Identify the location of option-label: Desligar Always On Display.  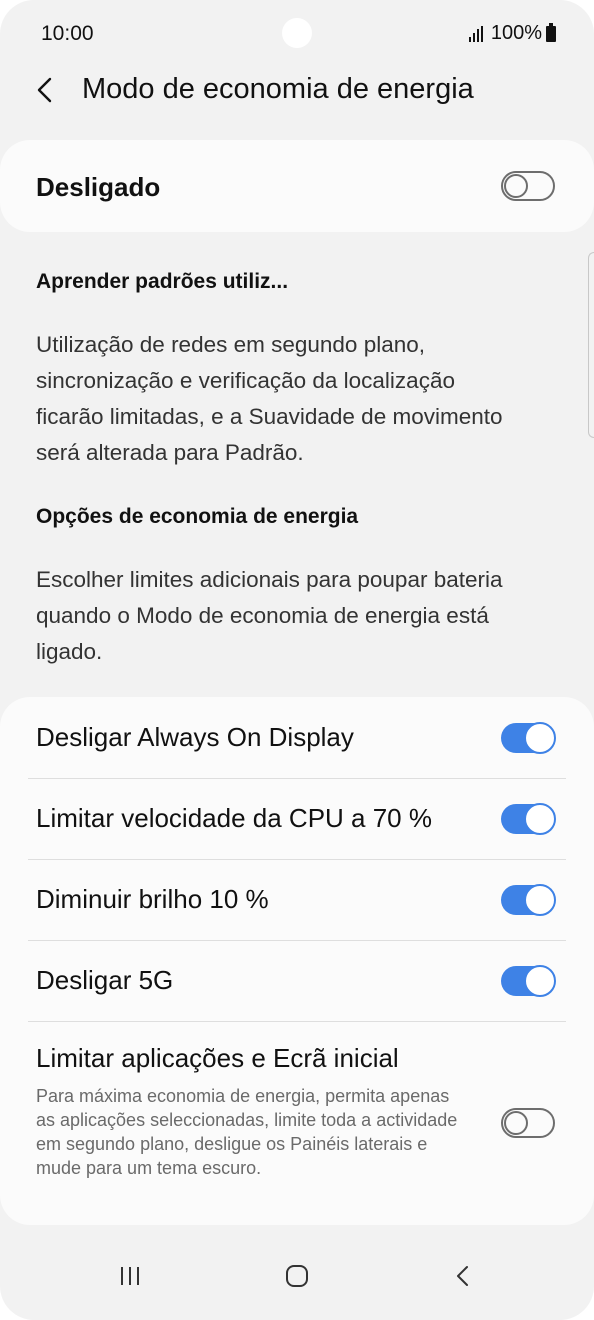
(195, 737).